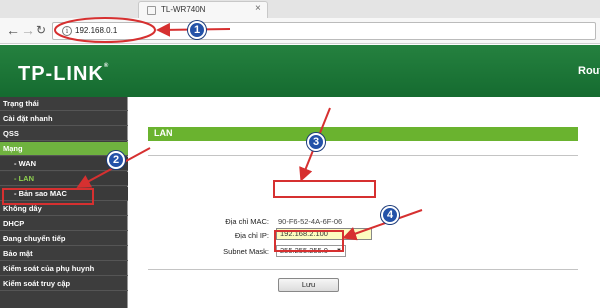  Describe the element at coordinates (151, 10) in the screenshot. I see `page-icon` at that location.